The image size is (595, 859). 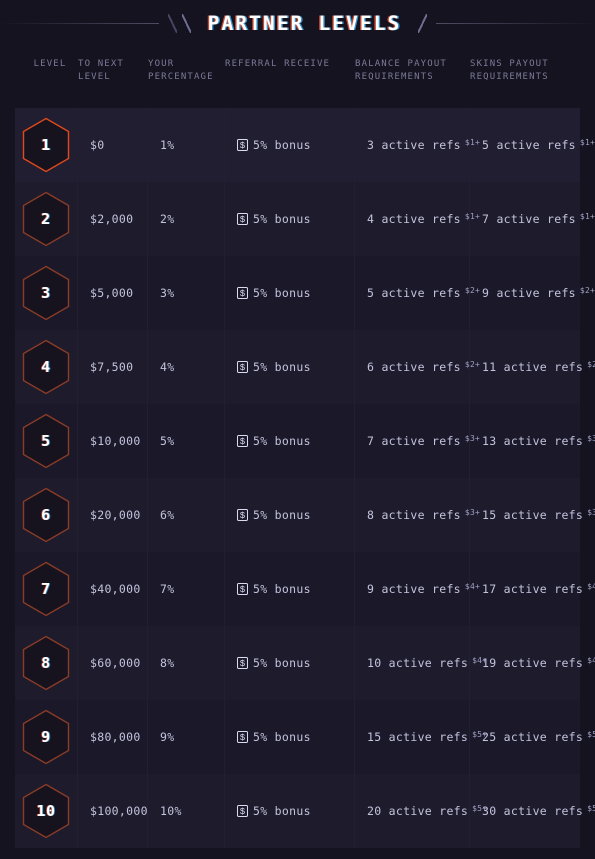 What do you see at coordinates (167, 441) in the screenshot?
I see `your-percentage-value: 5%` at bounding box center [167, 441].